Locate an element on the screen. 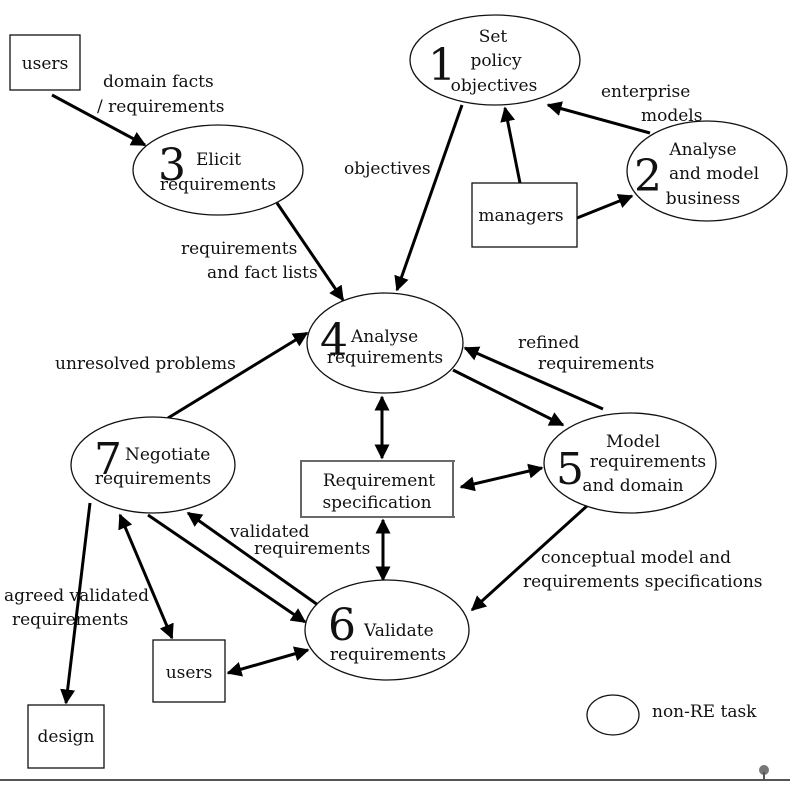 Image resolution: width=796 pixels, height=792 pixels. task-5: 5 Model requirements and domain is located at coordinates (630, 463).